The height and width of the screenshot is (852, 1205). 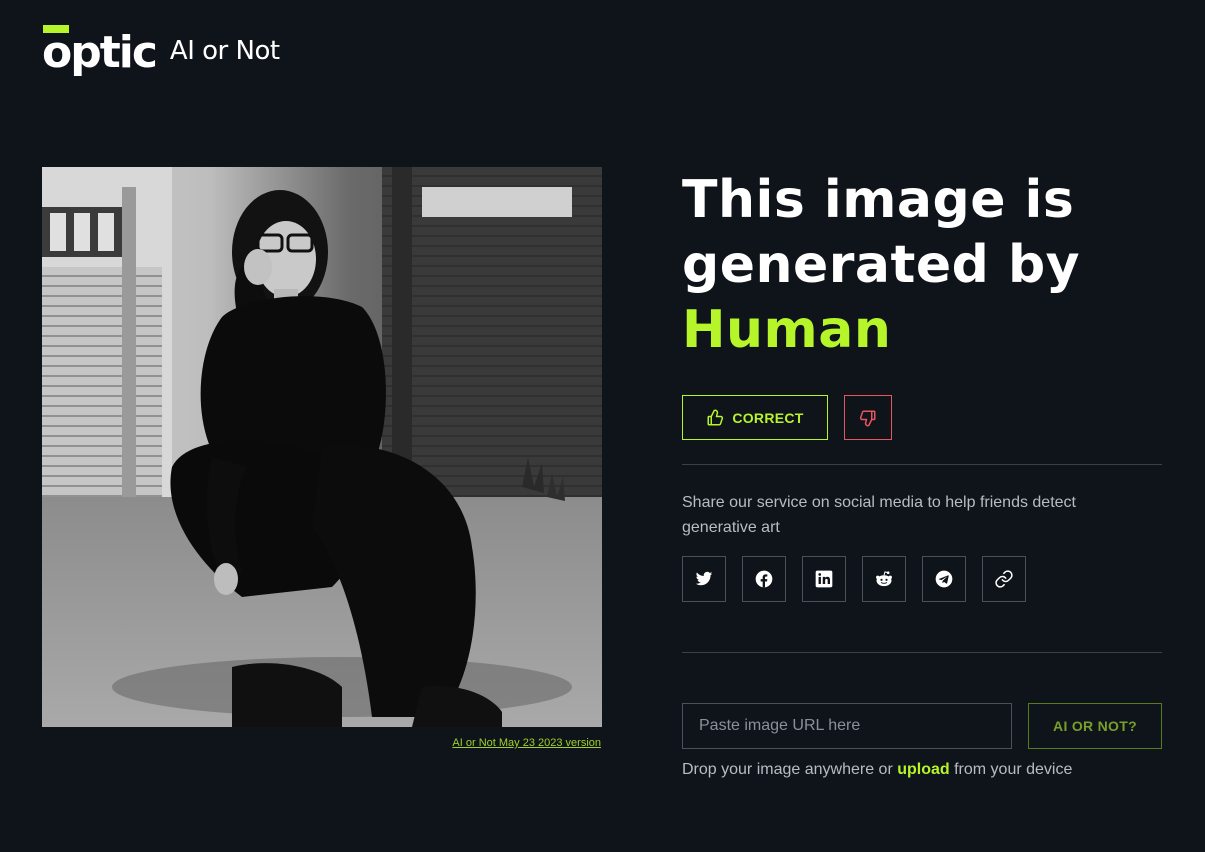 I want to click on thumbs-up-icon, so click(x=715, y=418).